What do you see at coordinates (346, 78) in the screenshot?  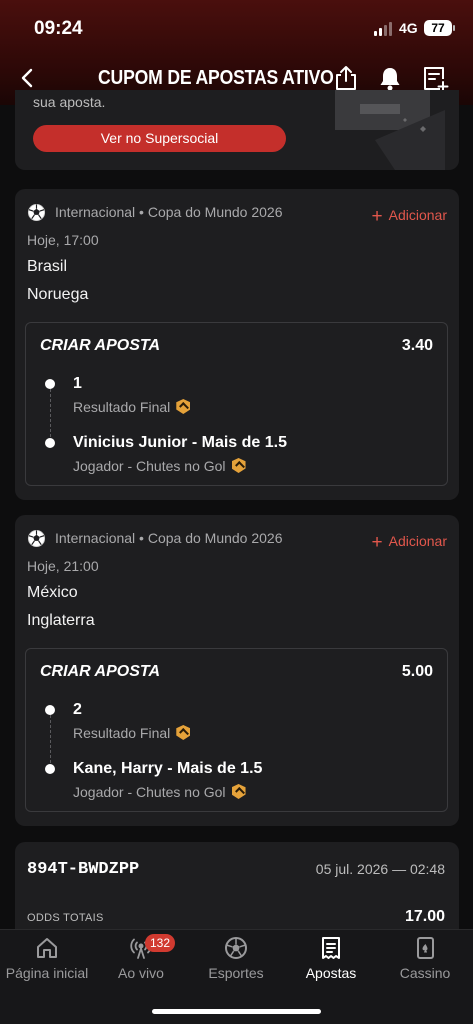 I see `share-icon` at bounding box center [346, 78].